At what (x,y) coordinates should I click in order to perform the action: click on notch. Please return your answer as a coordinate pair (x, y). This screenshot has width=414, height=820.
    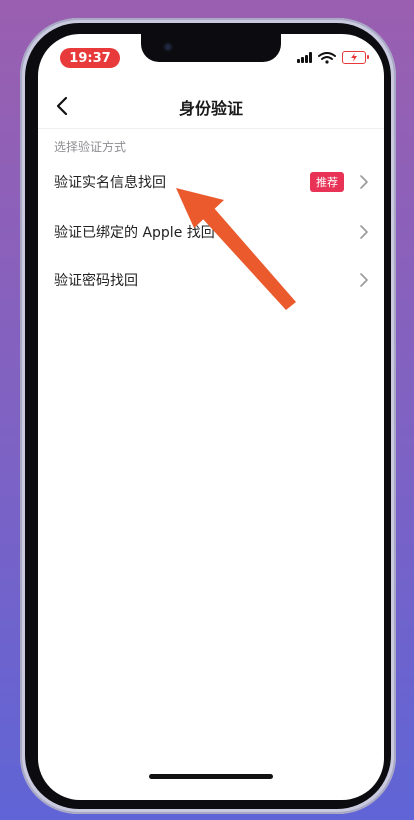
    Looking at the image, I should click on (211, 48).